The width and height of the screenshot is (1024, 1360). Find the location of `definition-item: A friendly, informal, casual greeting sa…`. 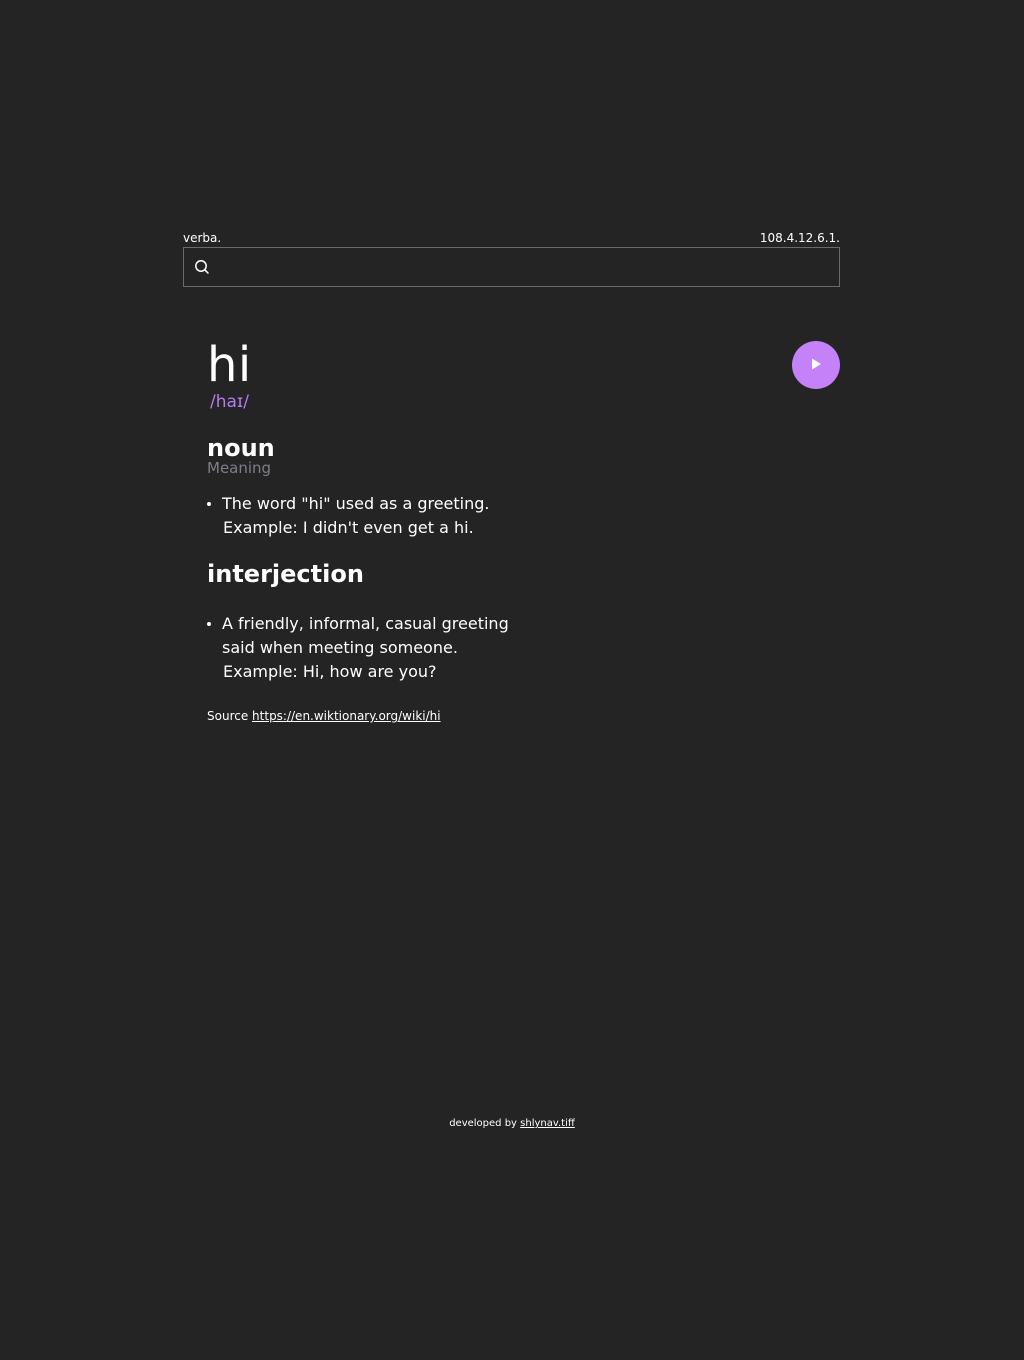

definition-item: A friendly, informal, casual greeting sa… is located at coordinates (364, 648).